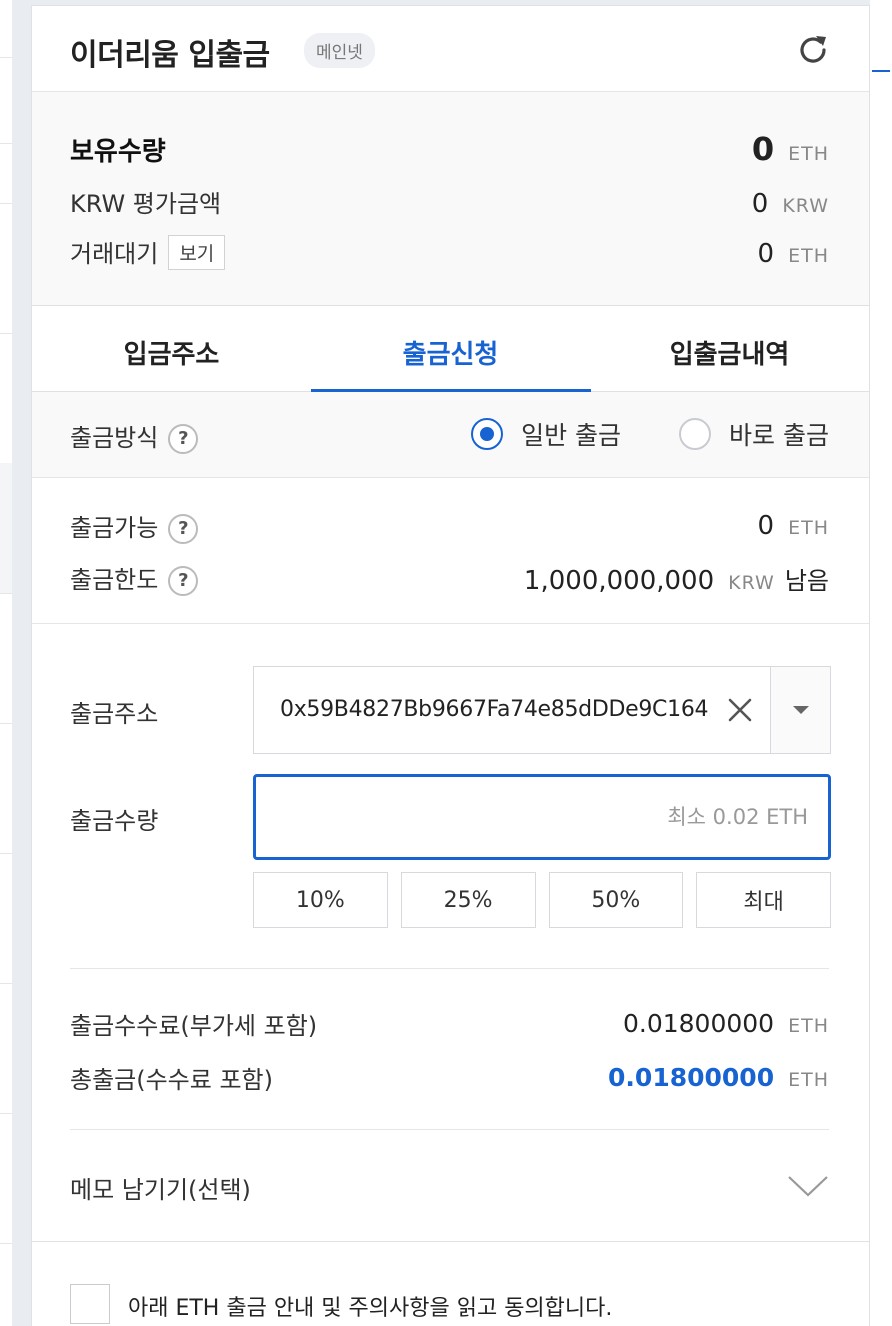 Image resolution: width=892 pixels, height=1326 pixels. What do you see at coordinates (542, 900) in the screenshot?
I see `percent-buttons: 10% 25% 50% 최대` at bounding box center [542, 900].